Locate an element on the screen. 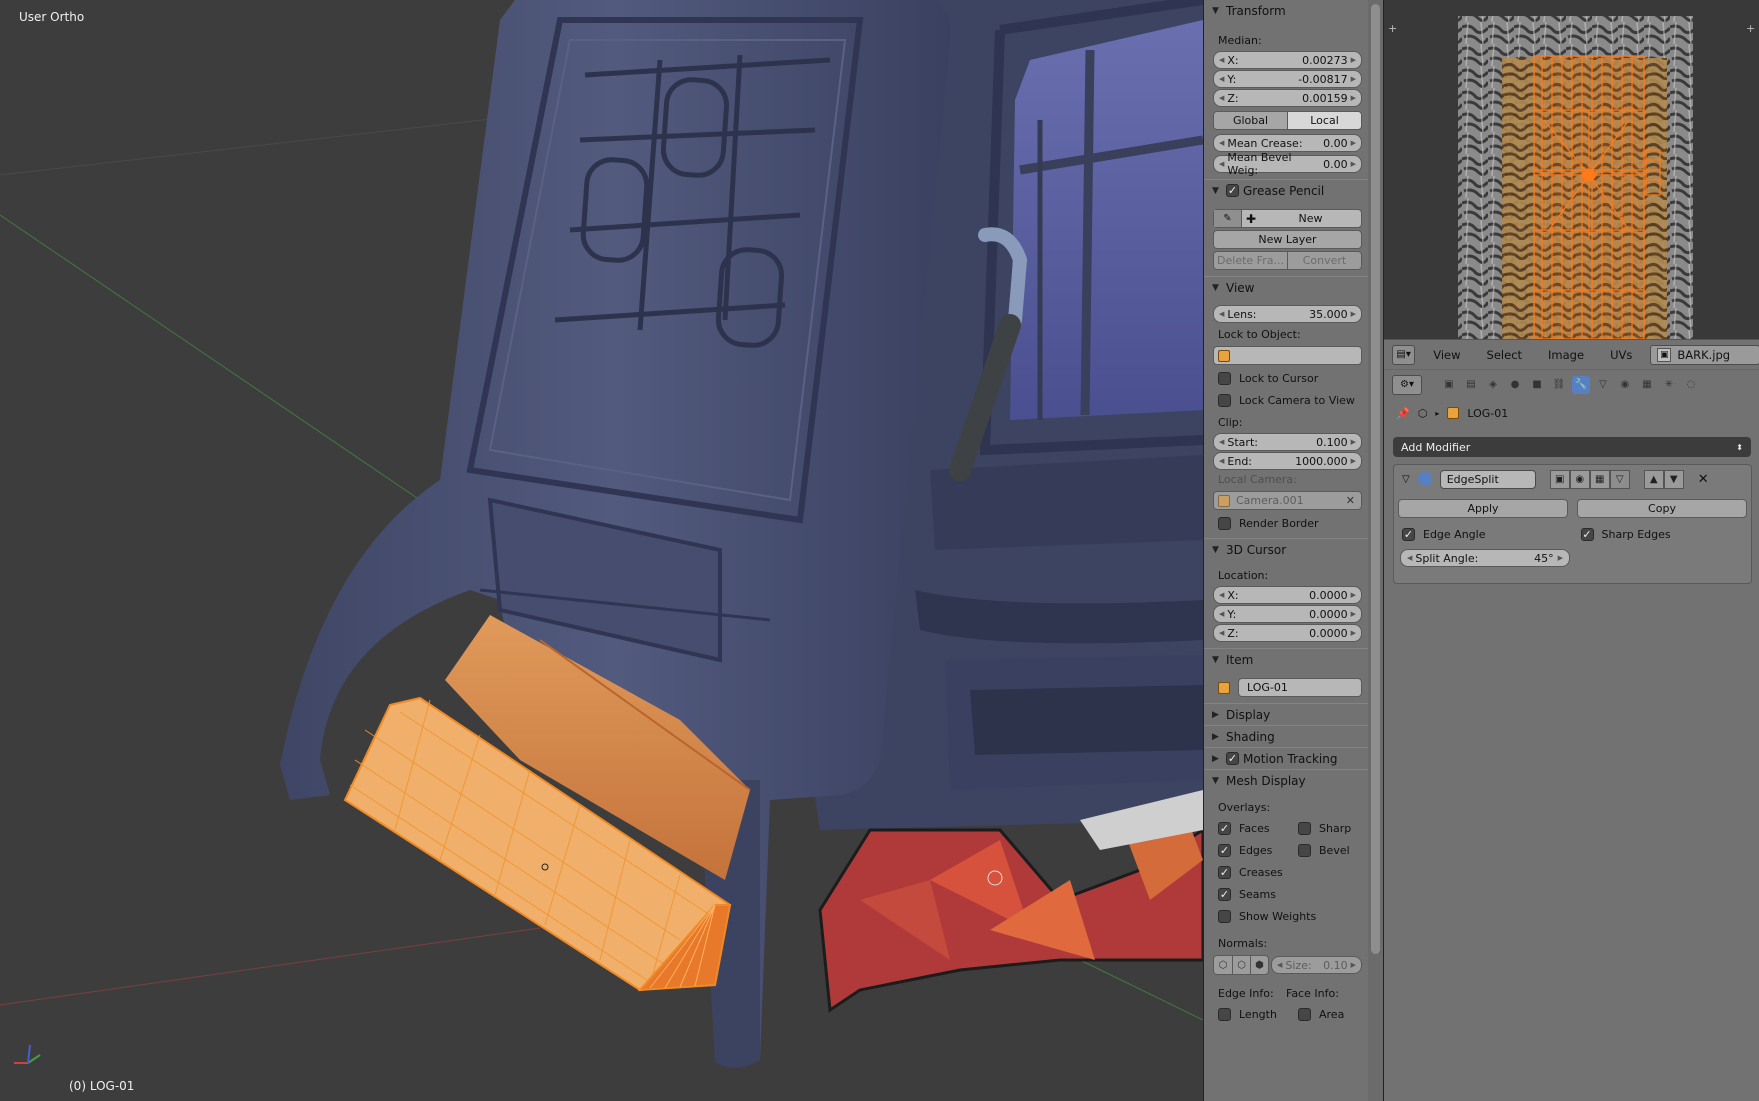  mesh-display-header: ▼ Mesh Display is located at coordinates (1287, 780).